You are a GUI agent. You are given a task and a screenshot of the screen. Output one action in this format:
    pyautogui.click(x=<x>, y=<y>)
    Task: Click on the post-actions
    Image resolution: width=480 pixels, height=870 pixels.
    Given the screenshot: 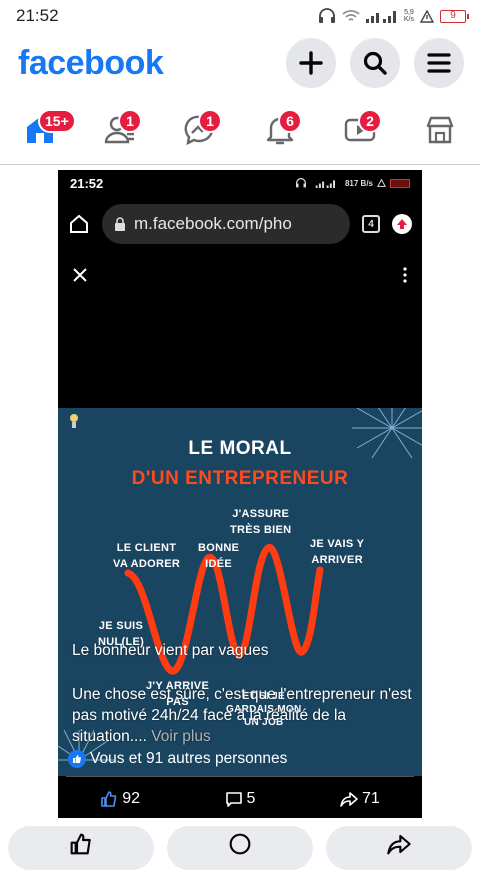 What is the action you would take?
    pyautogui.click(x=240, y=848)
    